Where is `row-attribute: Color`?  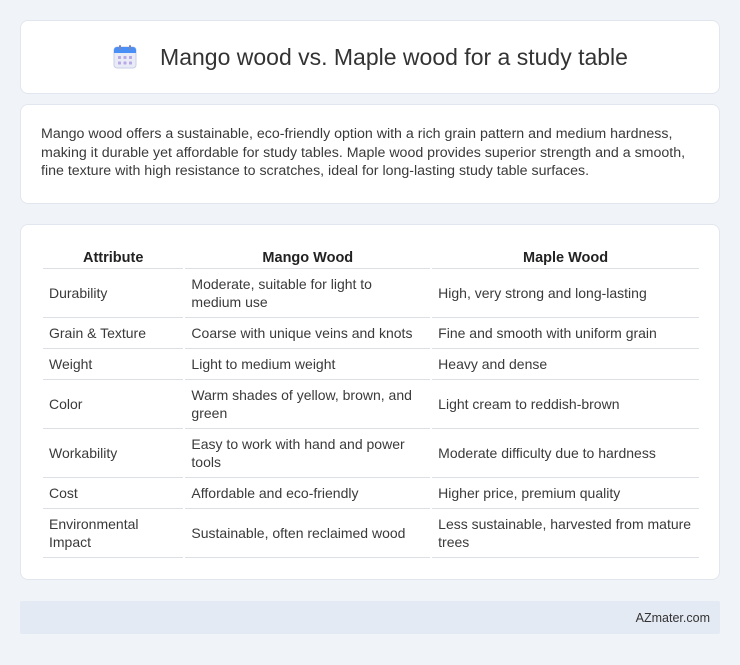 row-attribute: Color is located at coordinates (113, 404).